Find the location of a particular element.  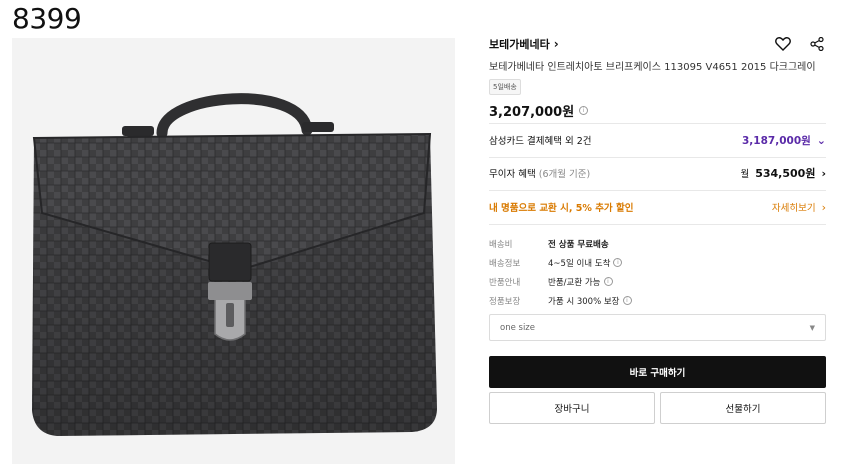

option-select: one size ▼ is located at coordinates (657, 327).